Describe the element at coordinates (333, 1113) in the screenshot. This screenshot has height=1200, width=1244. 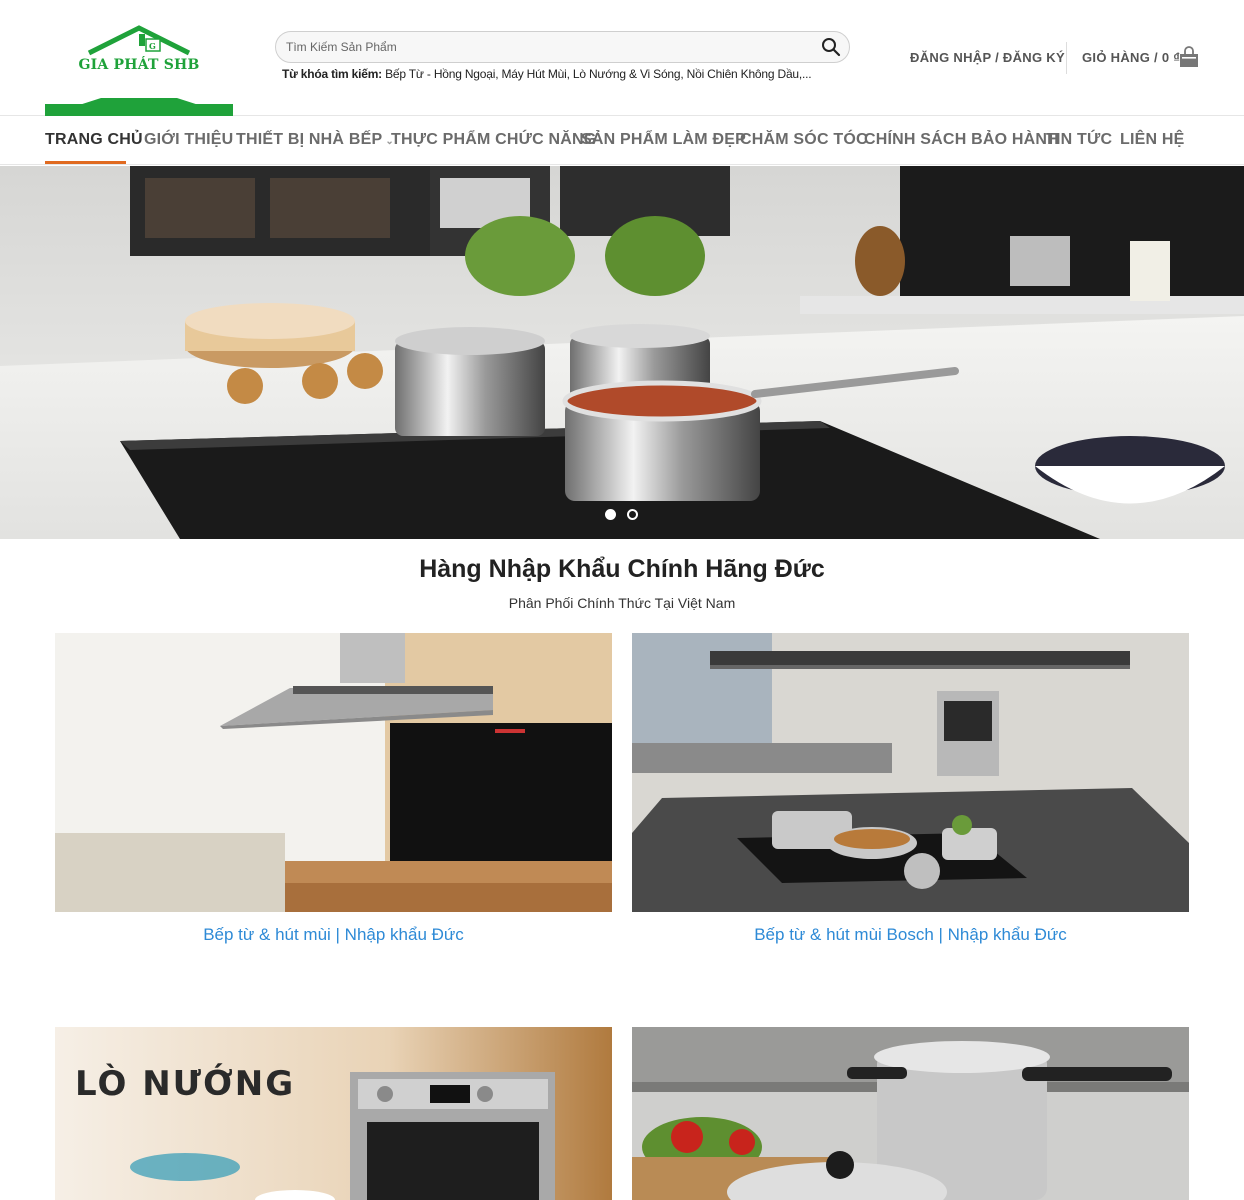
I see `product-card-image-oven: LÒ NƯỚNG` at that location.